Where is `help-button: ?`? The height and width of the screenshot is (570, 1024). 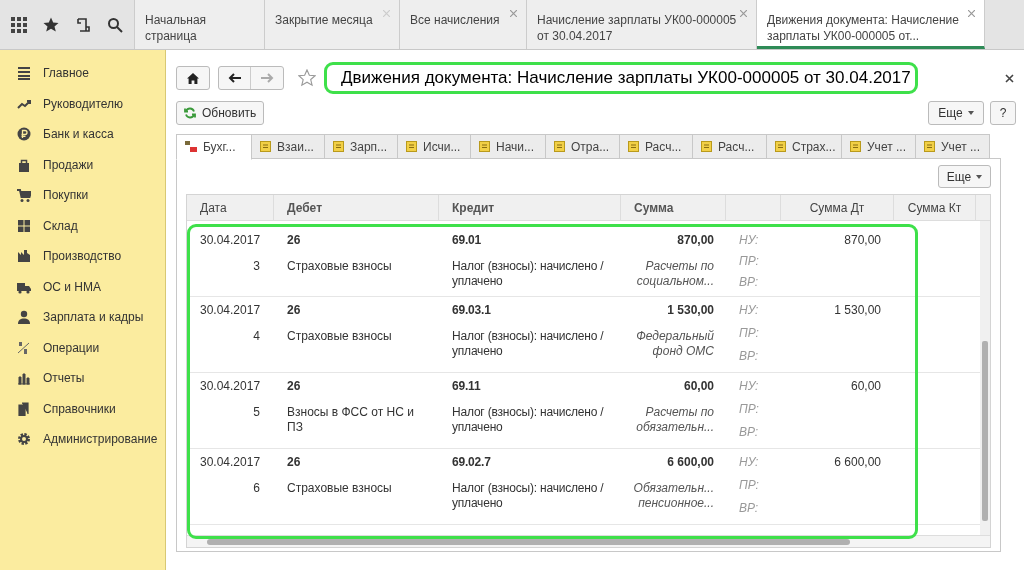 help-button: ? is located at coordinates (1003, 113).